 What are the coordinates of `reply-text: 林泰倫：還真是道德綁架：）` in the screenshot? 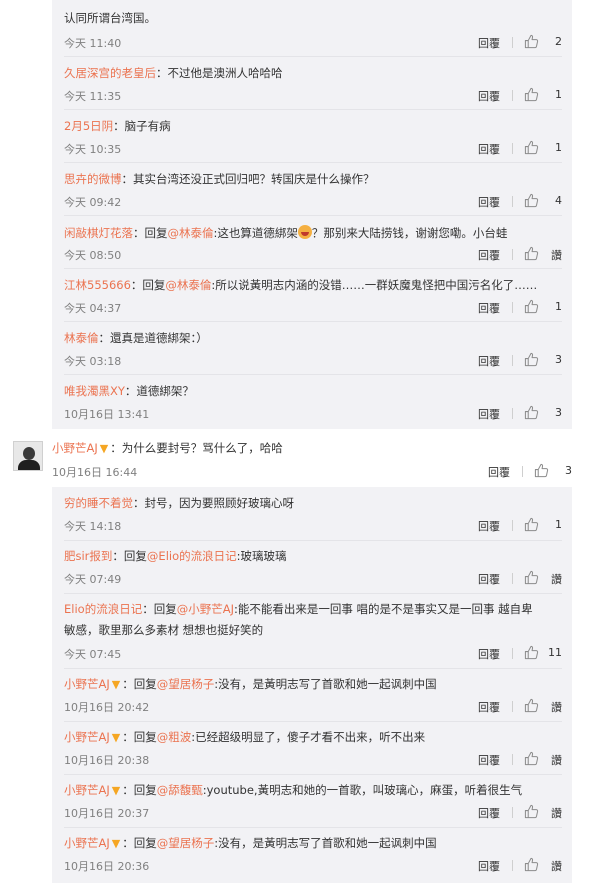 It's located at (136, 338).